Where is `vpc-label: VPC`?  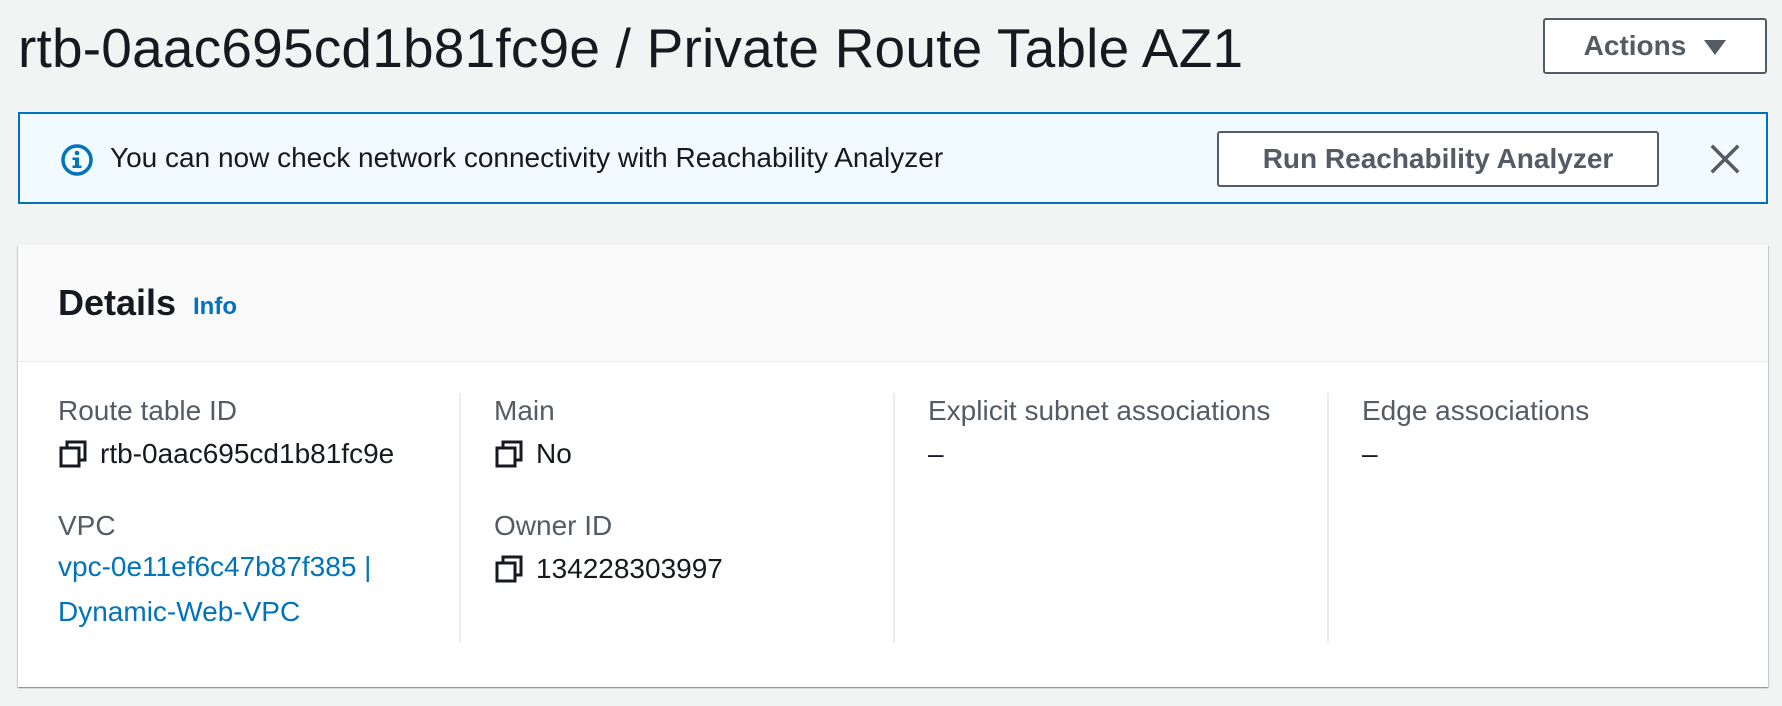 vpc-label: VPC is located at coordinates (87, 525).